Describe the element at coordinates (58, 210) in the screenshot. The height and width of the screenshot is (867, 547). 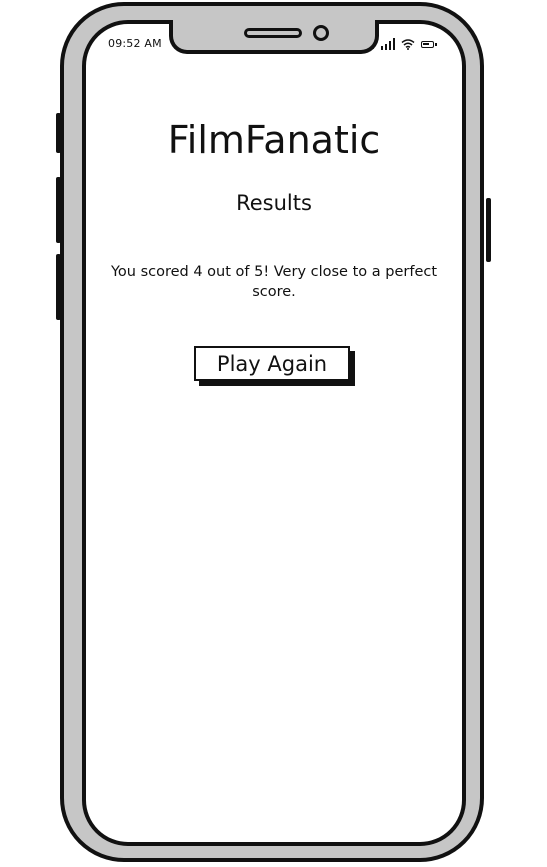
I see `volume-up-button` at that location.